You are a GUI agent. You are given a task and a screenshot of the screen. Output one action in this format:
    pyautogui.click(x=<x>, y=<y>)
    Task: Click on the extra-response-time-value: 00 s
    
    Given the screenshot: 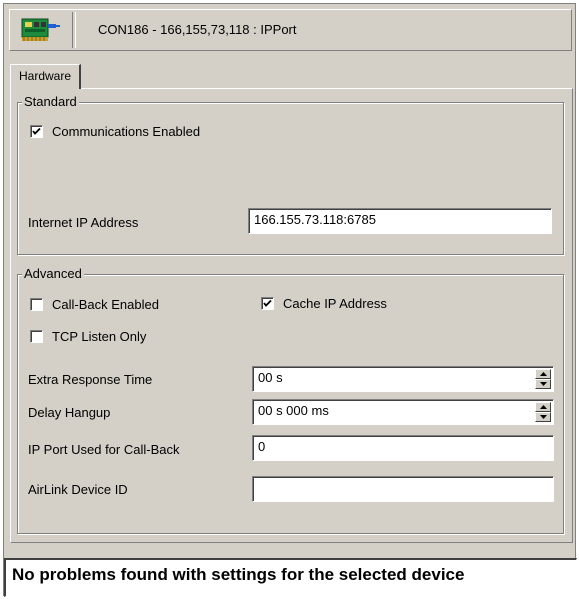 What is the action you would take?
    pyautogui.click(x=270, y=377)
    